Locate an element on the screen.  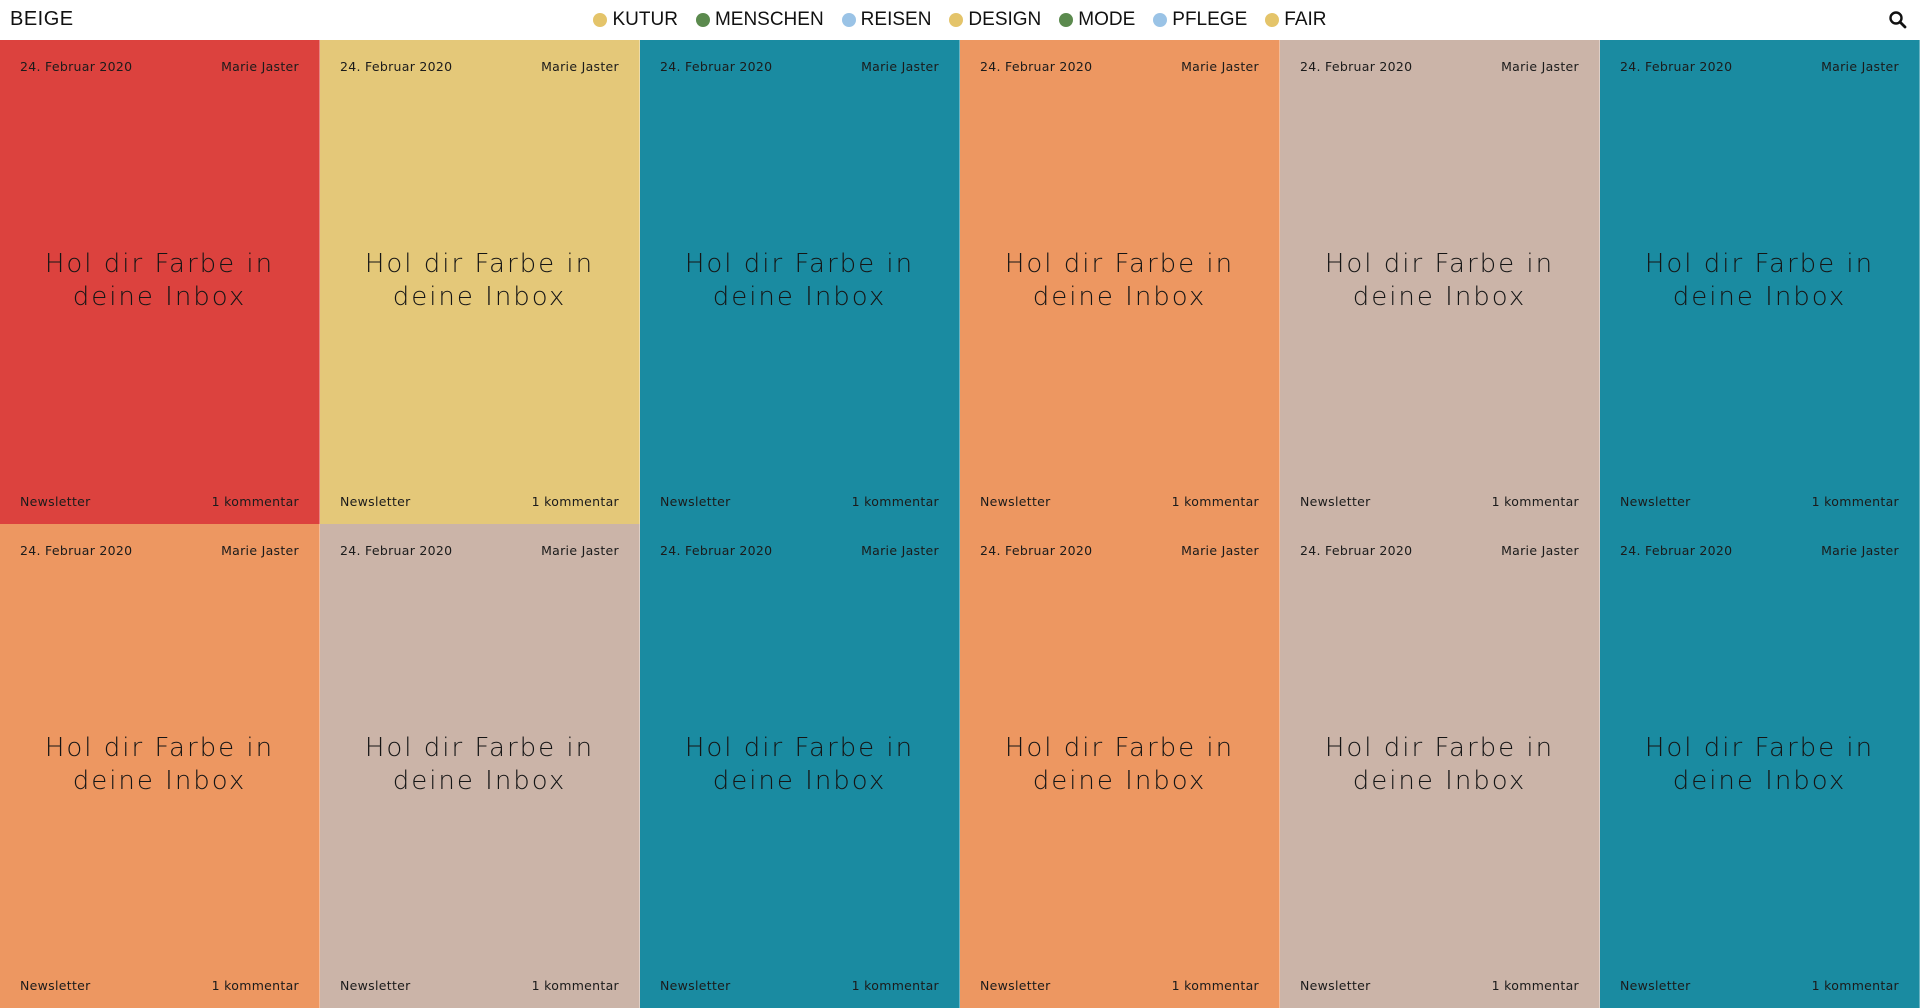
nav-item-label: PFLEGE is located at coordinates (1210, 19).